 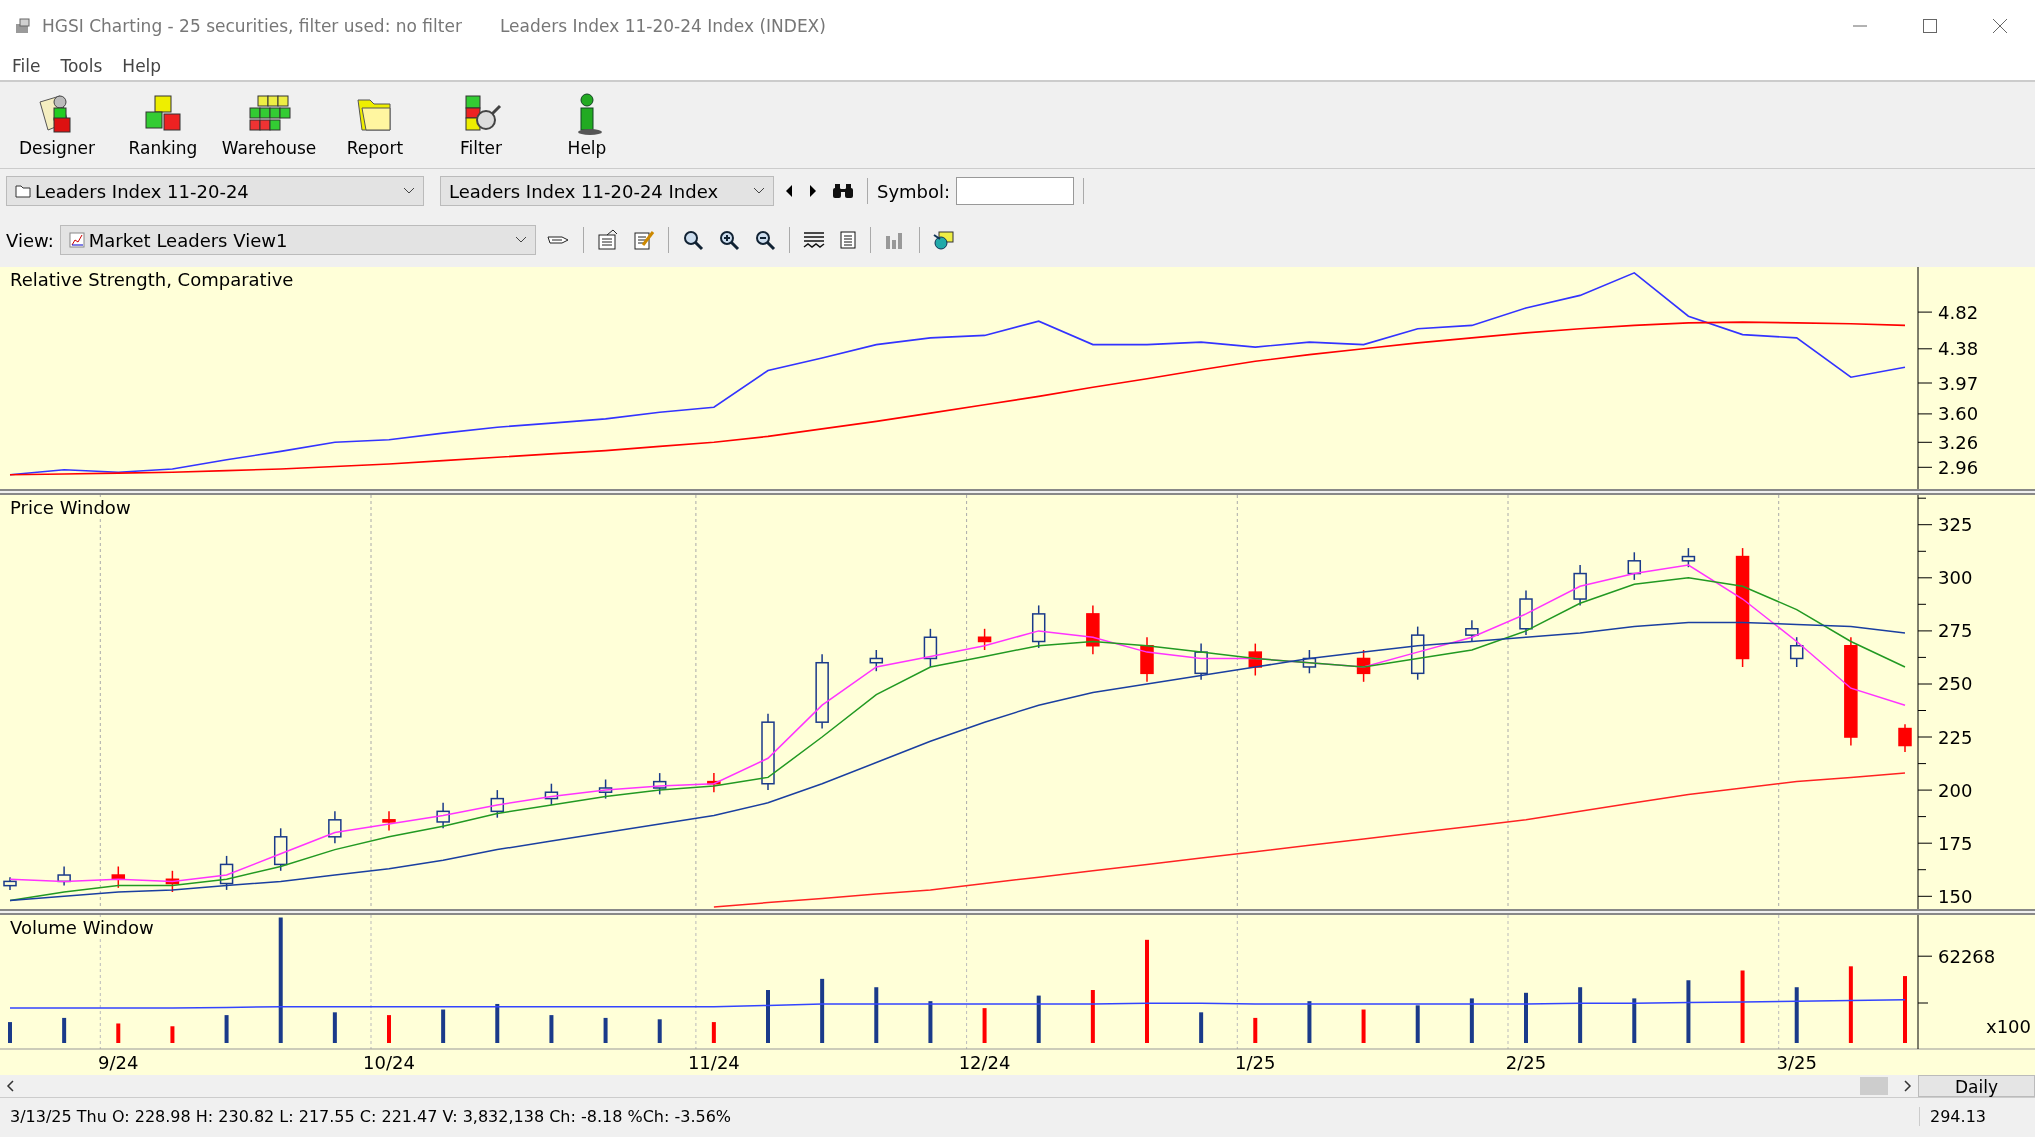 I want to click on axis-label: 300, so click(x=1955, y=578).